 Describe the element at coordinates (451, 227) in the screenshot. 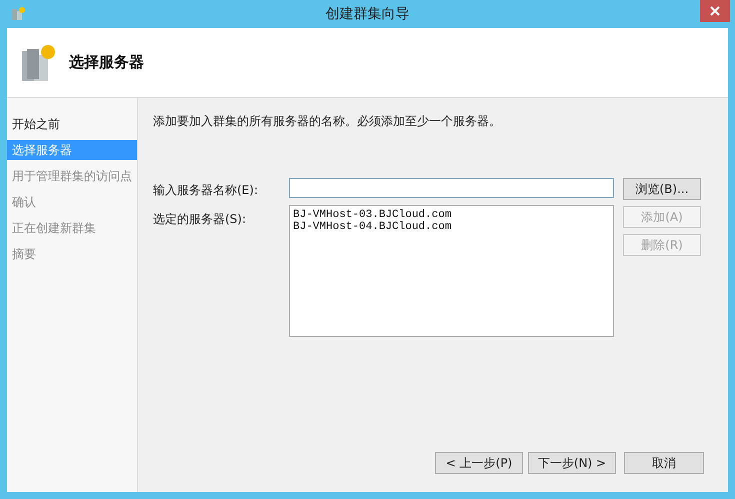

I see `server-list-item: BJ-VMHost-04.BJCloud.com` at that location.